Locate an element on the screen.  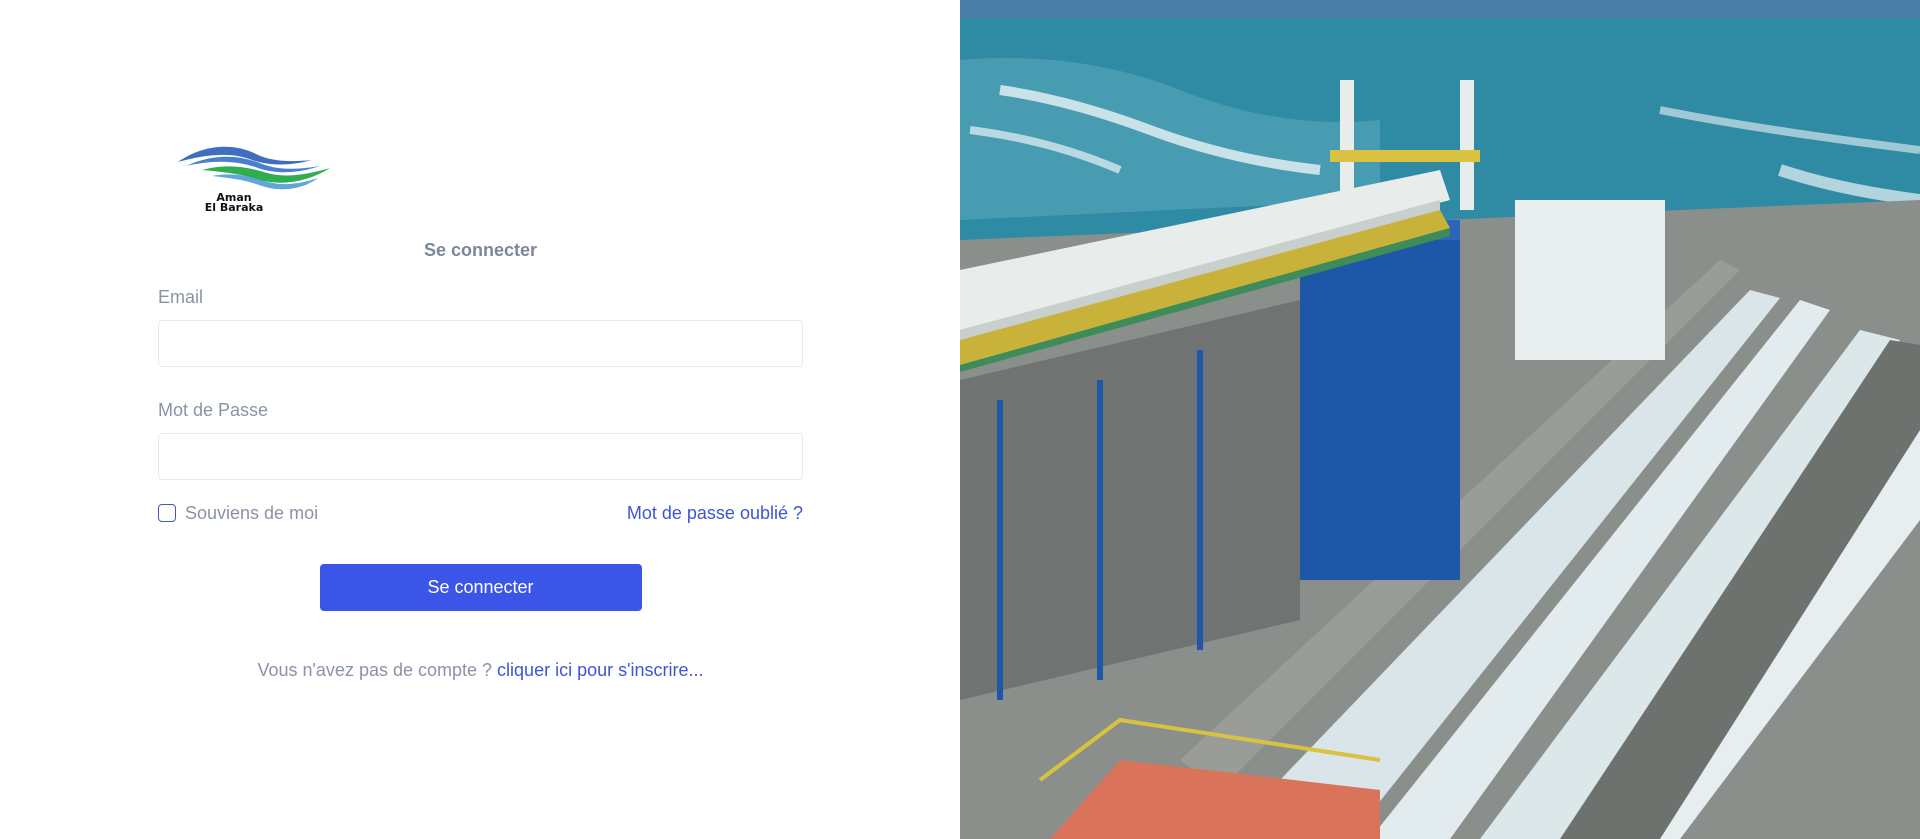
options-row: Souviens de moi Mot de passe oublié ? is located at coordinates (480, 513).